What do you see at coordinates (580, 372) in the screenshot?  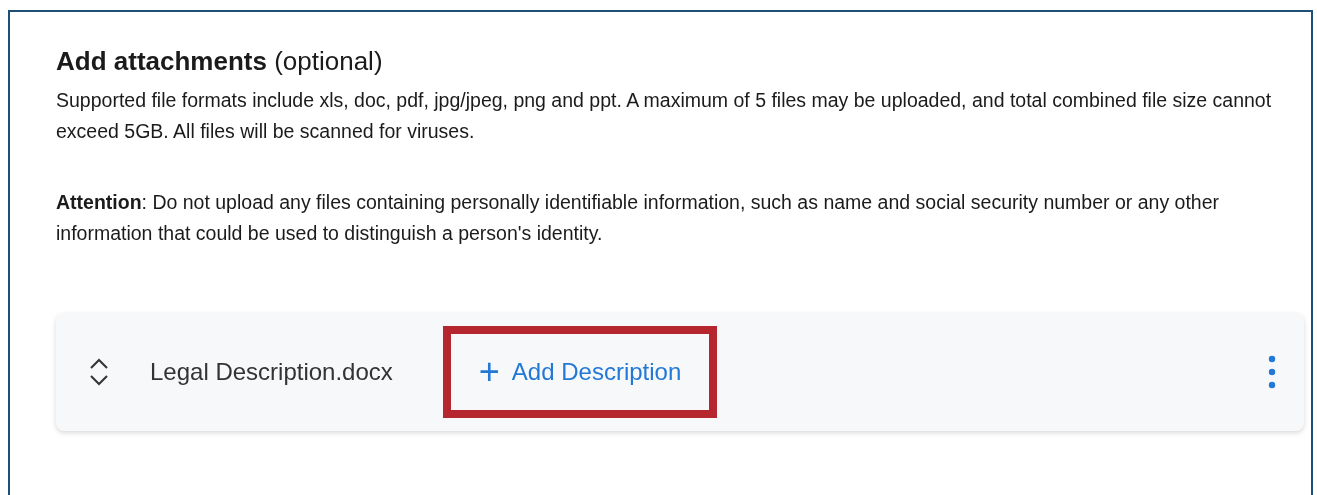 I see `add-description-button: + Add Description` at bounding box center [580, 372].